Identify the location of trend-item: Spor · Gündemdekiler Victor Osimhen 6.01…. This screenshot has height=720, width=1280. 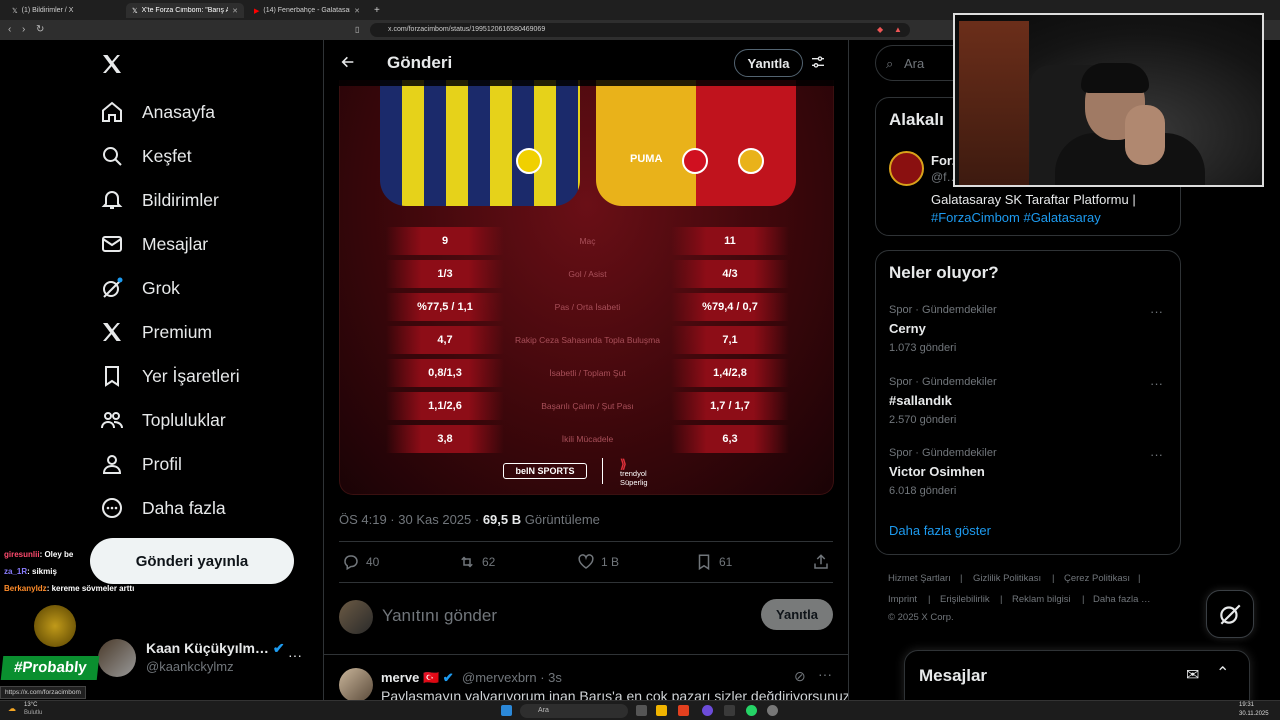
(1029, 472).